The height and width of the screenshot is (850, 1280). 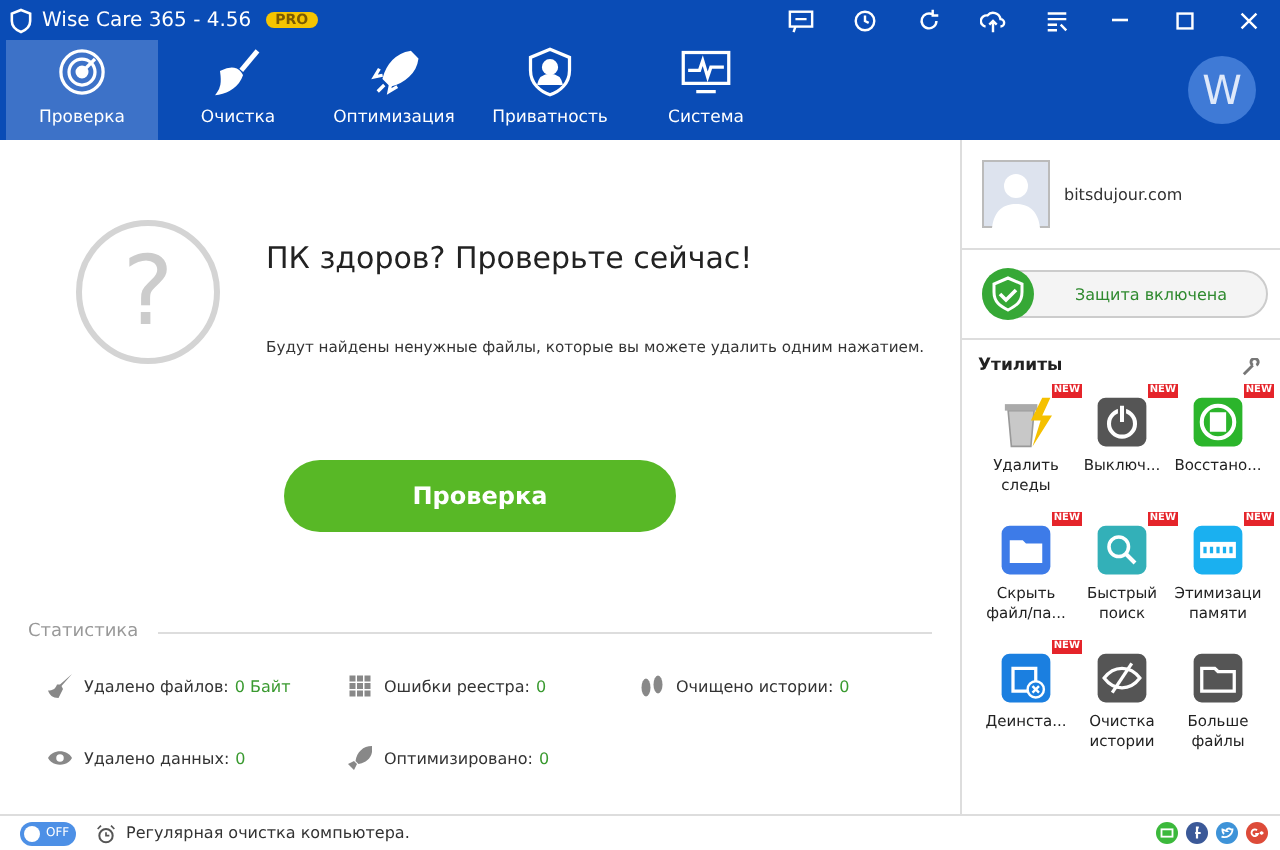 I want to click on chat-icon, so click(x=800, y=20).